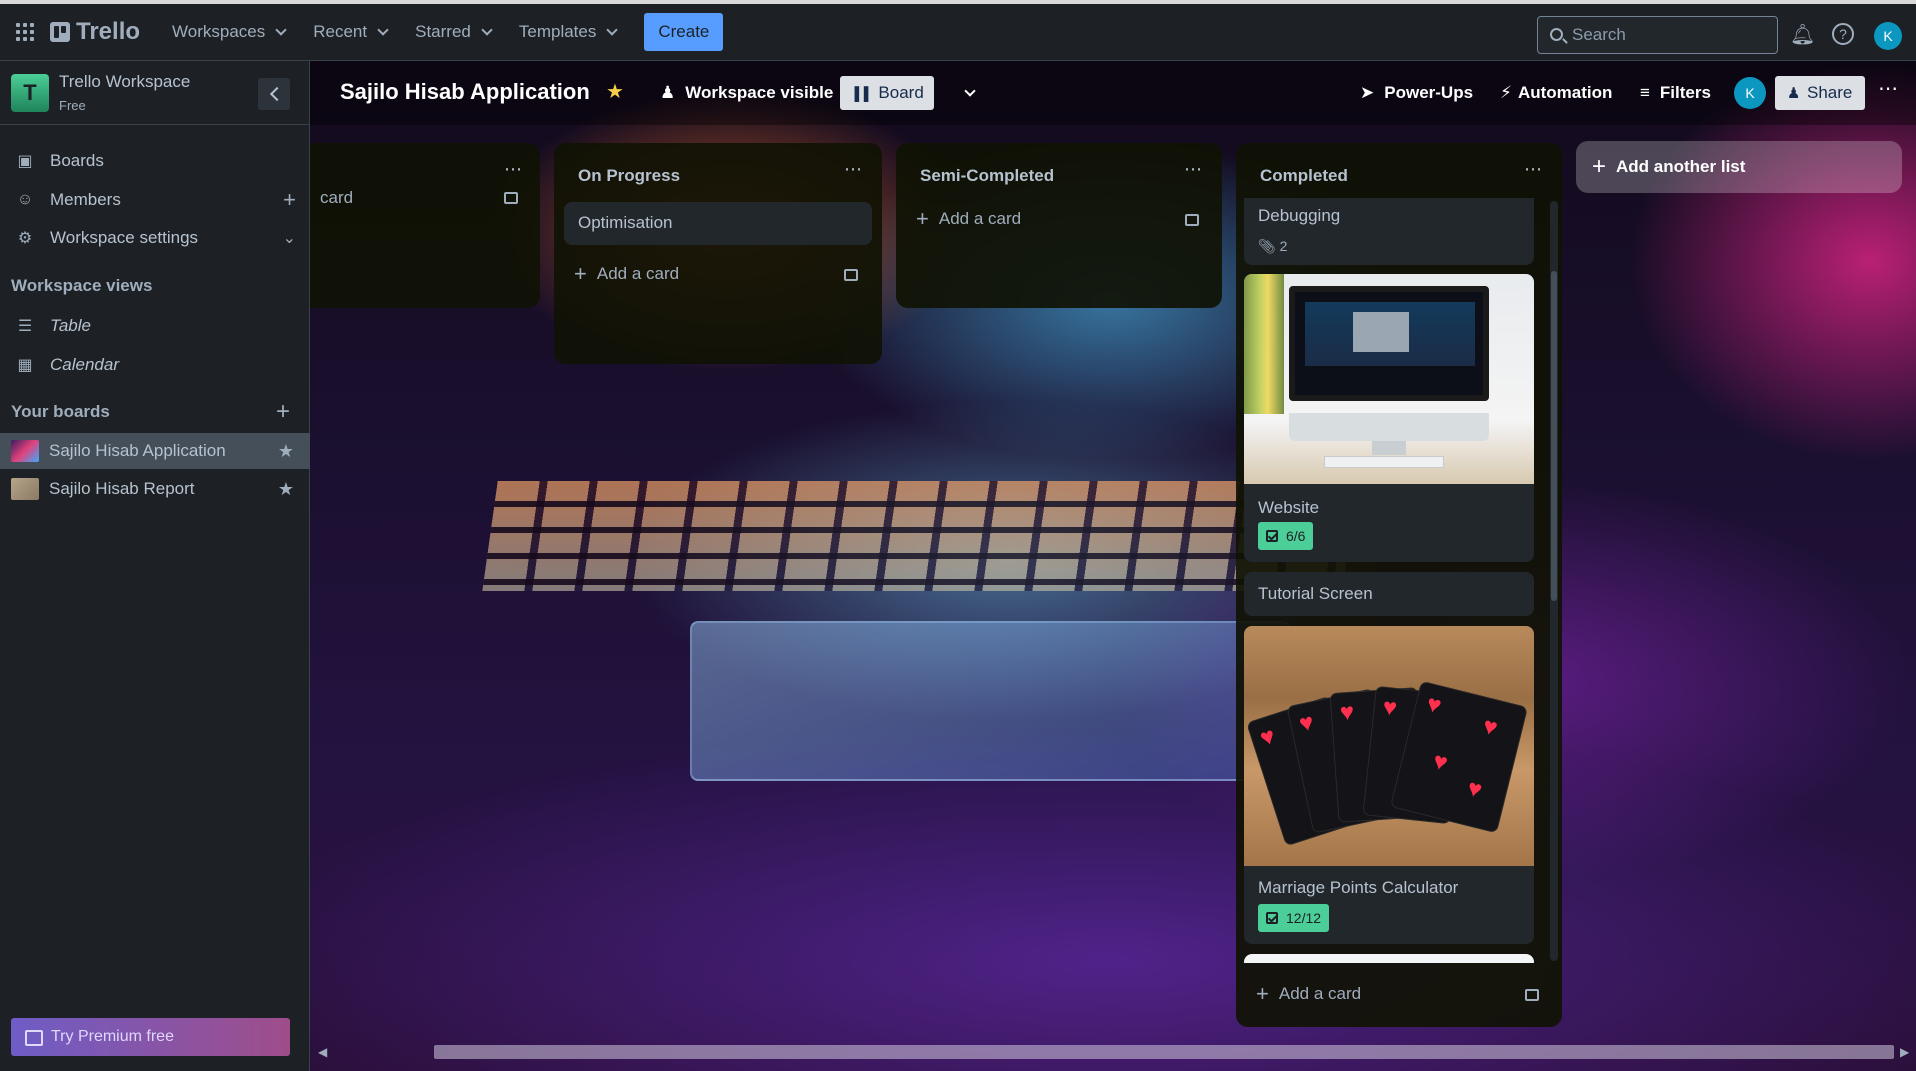 This screenshot has width=1916, height=1071. Describe the element at coordinates (1739, 167) in the screenshot. I see `add-another-list-button: + Add another list` at that location.